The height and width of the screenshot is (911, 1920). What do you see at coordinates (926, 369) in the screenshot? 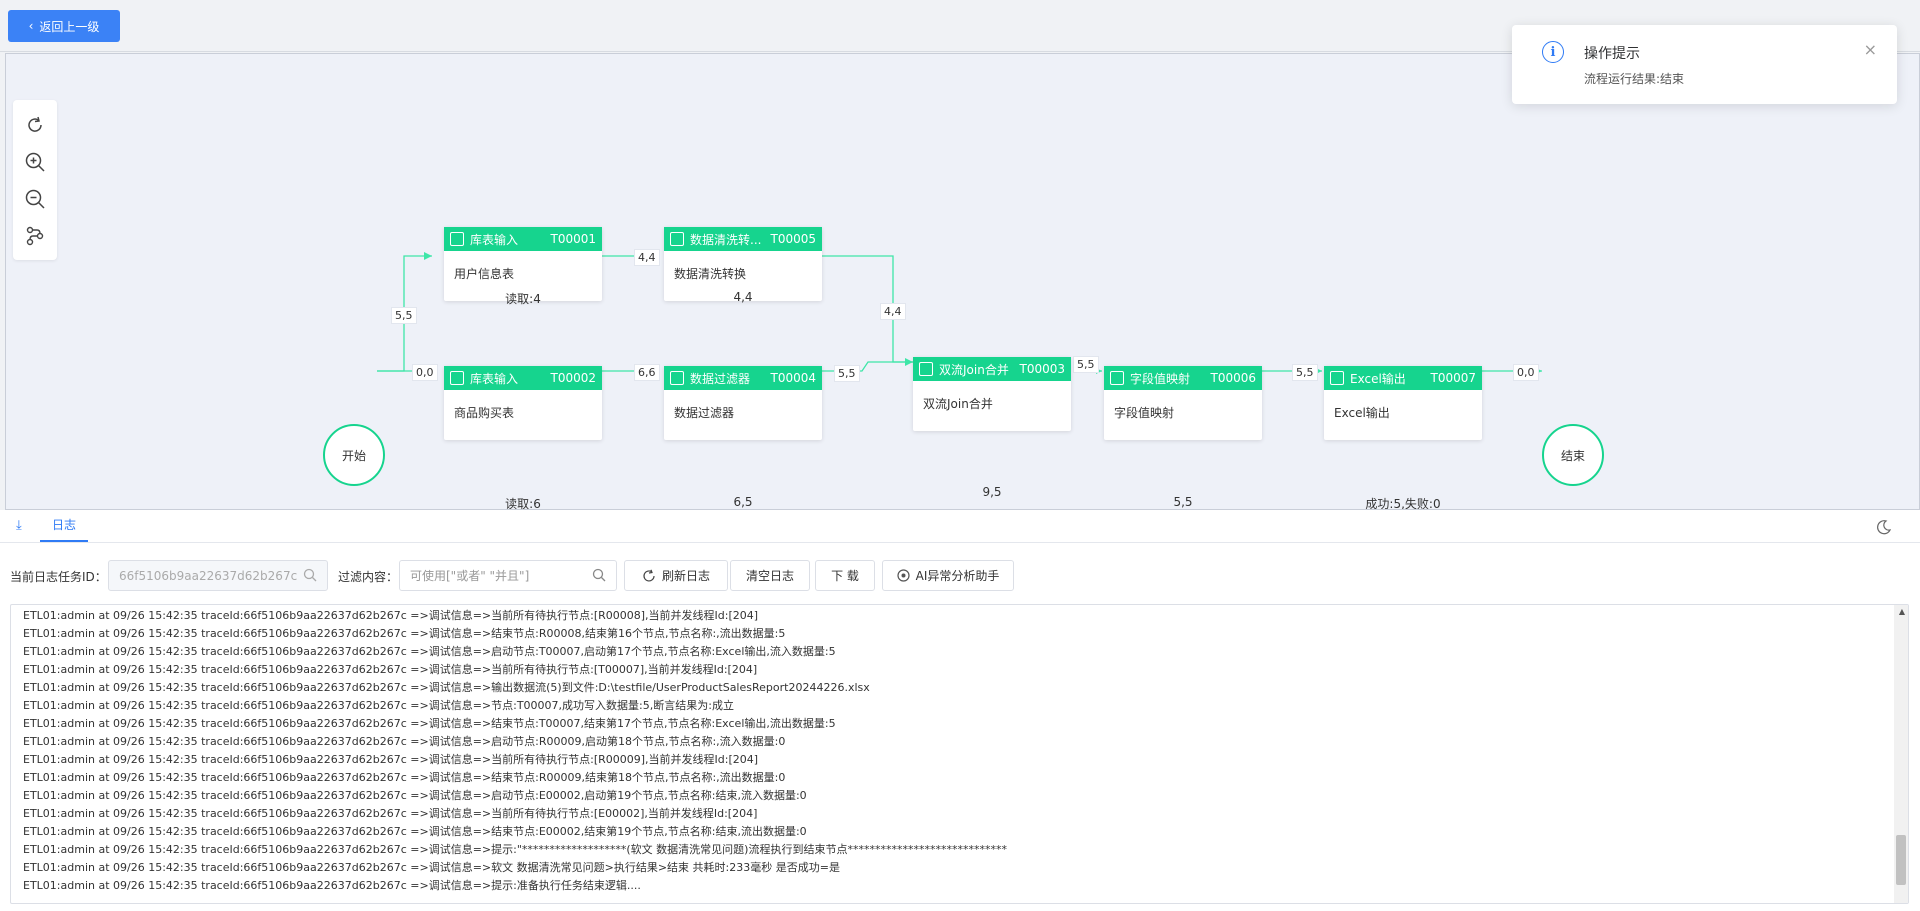
I see `join-icon` at bounding box center [926, 369].